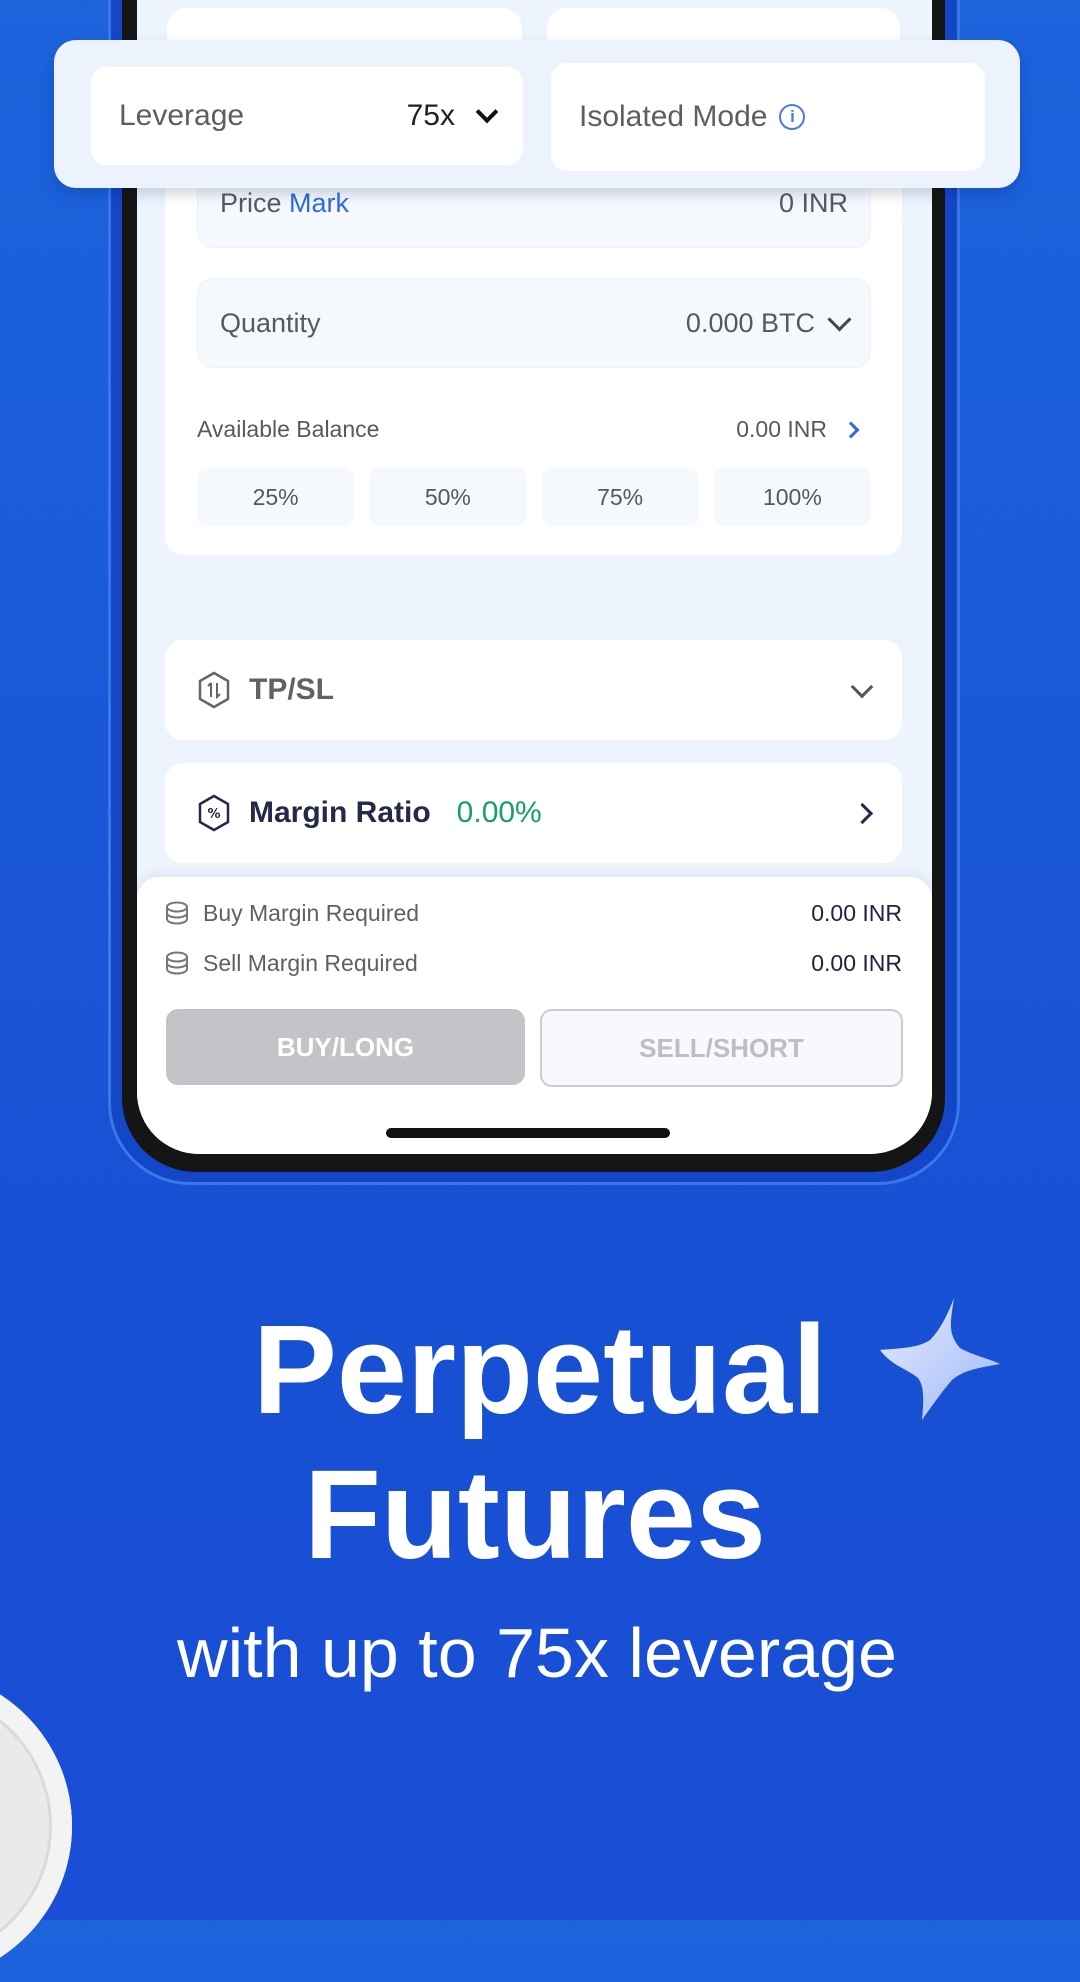 Image resolution: width=1080 pixels, height=1982 pixels. I want to click on quantity-label: Quantity, so click(270, 322).